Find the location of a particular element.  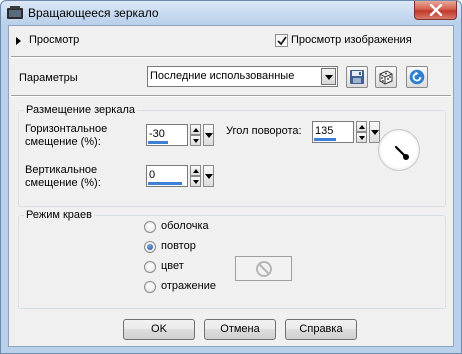

dice-icon is located at coordinates (386, 77).